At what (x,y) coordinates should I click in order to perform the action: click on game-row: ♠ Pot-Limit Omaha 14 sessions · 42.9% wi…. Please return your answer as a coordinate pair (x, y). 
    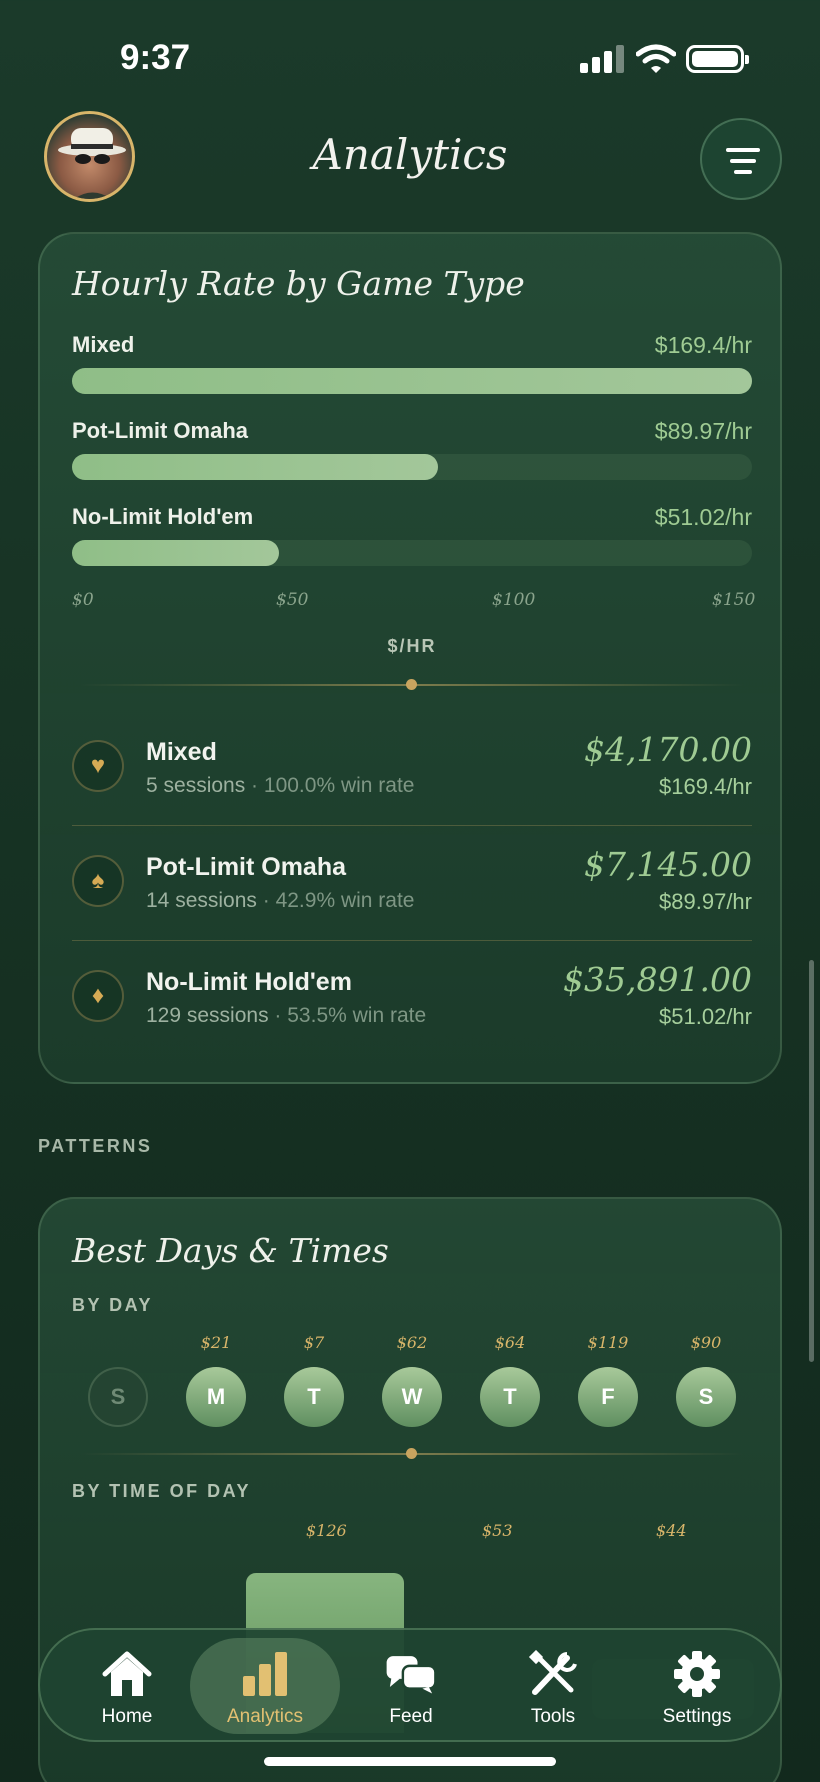
    Looking at the image, I should click on (412, 884).